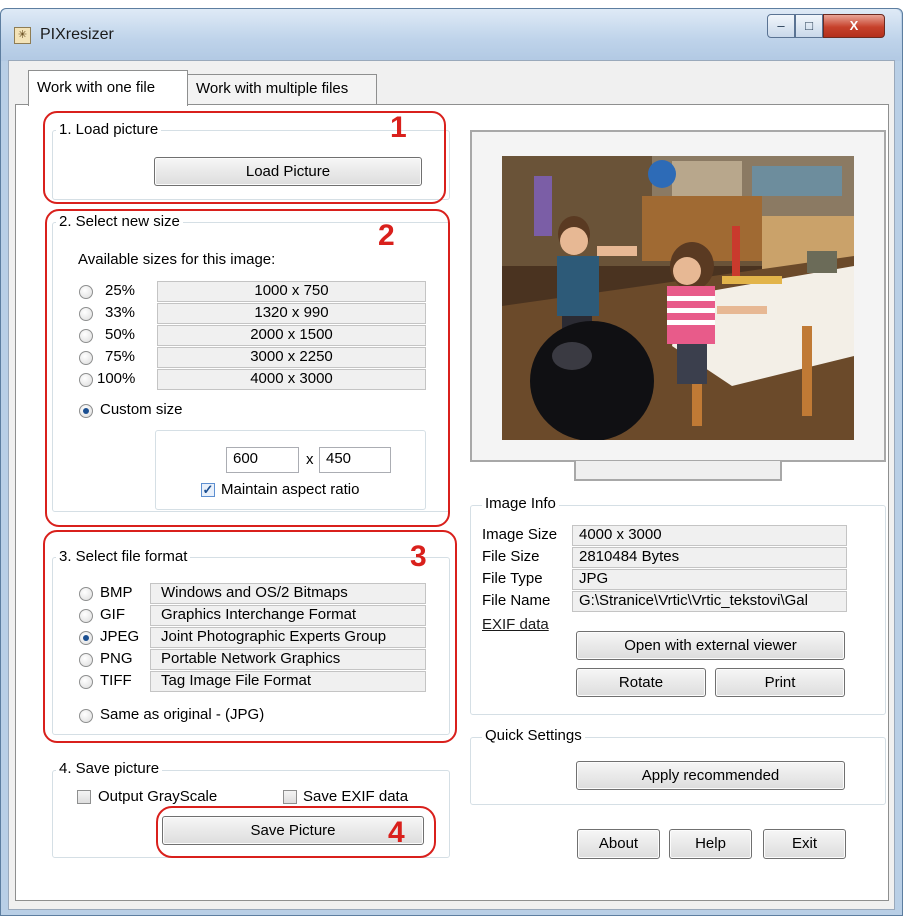  I want to click on rotate-button: Rotate, so click(641, 682).